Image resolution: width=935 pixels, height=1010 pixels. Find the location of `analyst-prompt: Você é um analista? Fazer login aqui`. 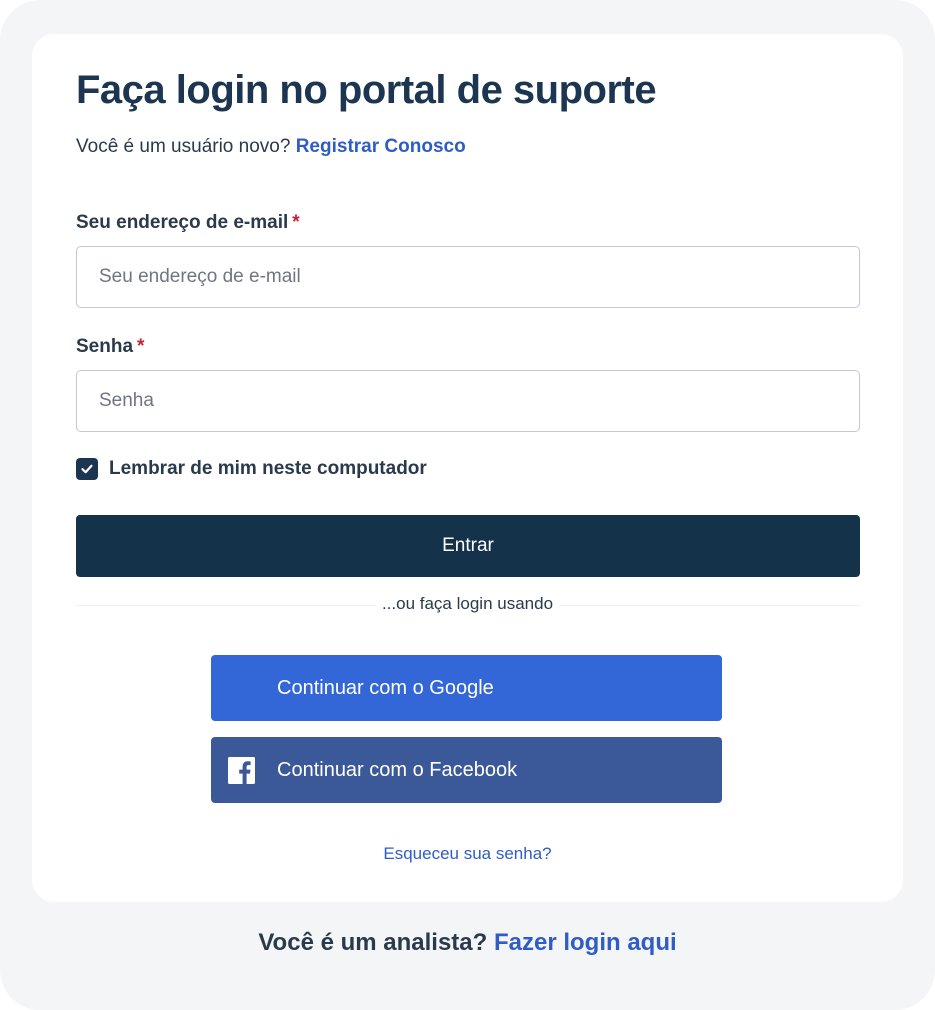

analyst-prompt: Você é um analista? Fazer login aqui is located at coordinates (467, 943).